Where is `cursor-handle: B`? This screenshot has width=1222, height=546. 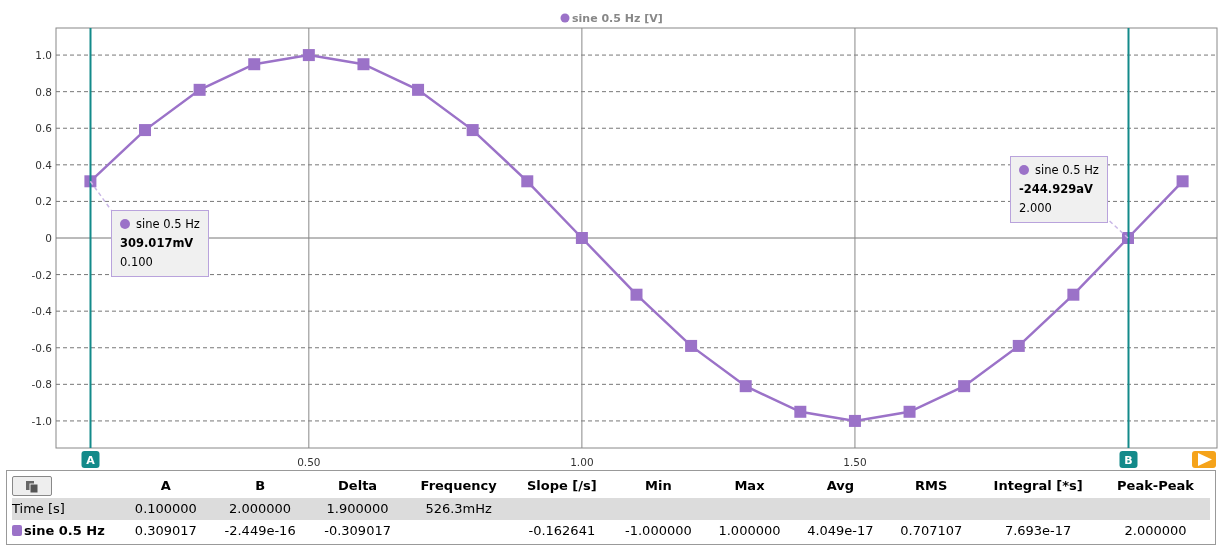 cursor-handle: B is located at coordinates (1128, 459).